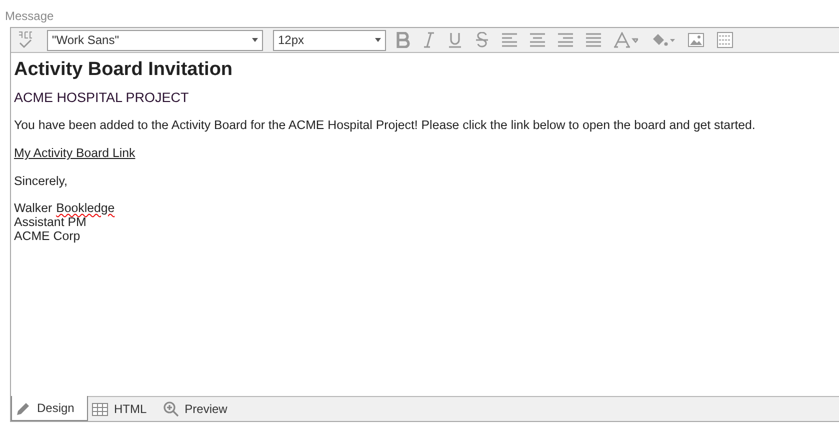 The image size is (839, 433). What do you see at coordinates (41, 181) in the screenshot?
I see `closing-text: Sincerely,` at bounding box center [41, 181].